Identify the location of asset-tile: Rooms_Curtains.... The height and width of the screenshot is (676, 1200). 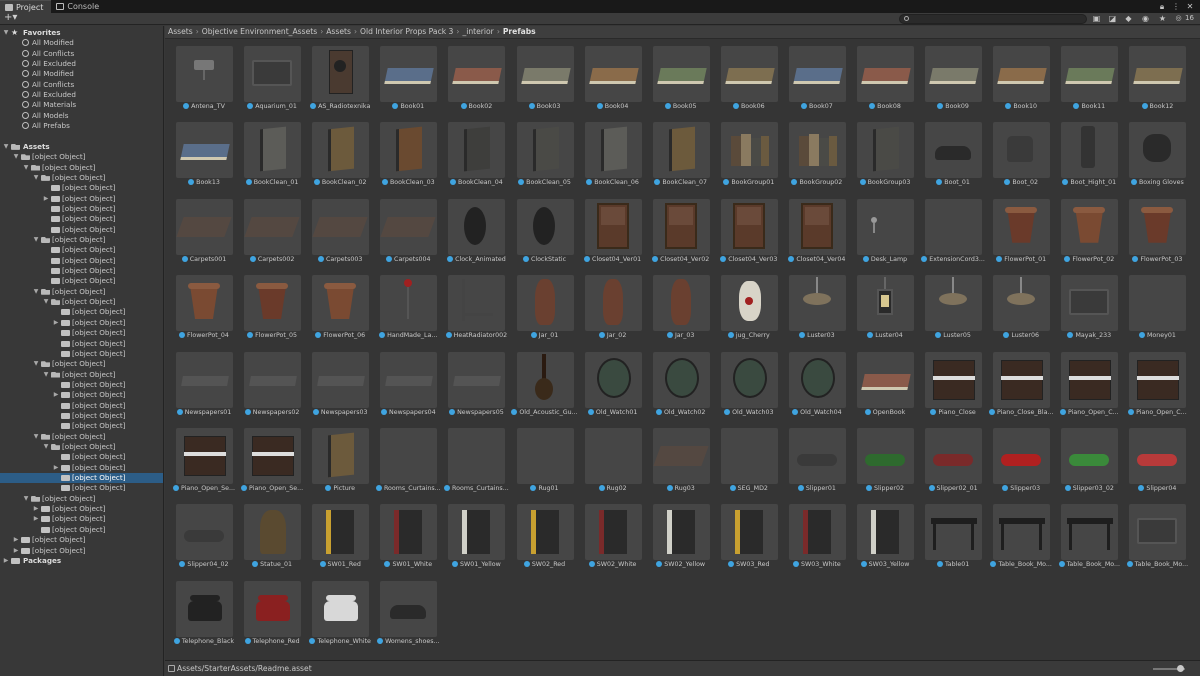
(473, 459).